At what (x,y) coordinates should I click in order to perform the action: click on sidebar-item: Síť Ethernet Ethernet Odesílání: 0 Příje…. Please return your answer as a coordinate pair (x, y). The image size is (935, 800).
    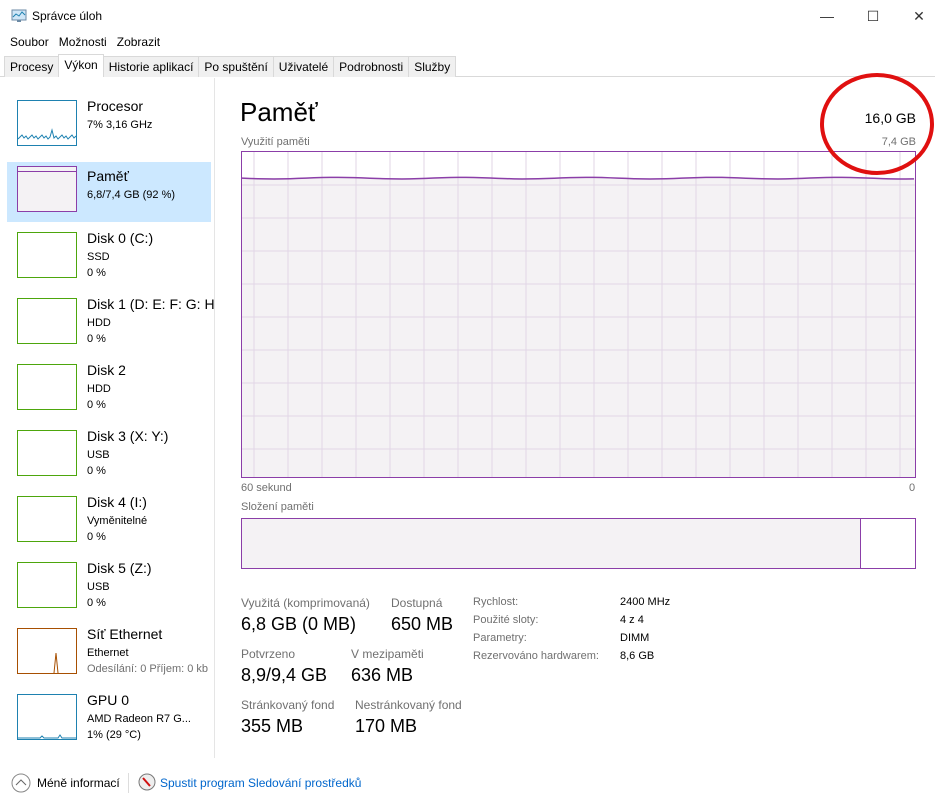
    Looking at the image, I should click on (109, 656).